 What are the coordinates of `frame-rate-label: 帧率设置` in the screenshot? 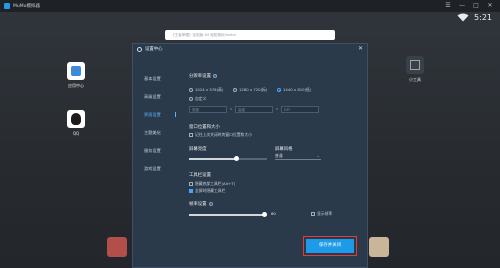 It's located at (198, 204).